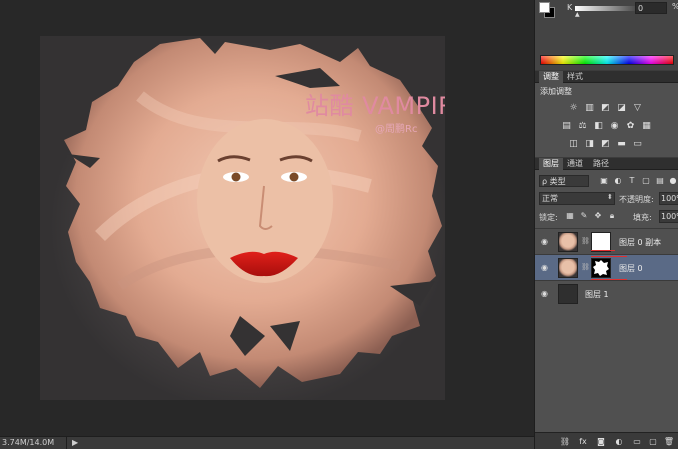  I want to click on right-iris, so click(294, 177).